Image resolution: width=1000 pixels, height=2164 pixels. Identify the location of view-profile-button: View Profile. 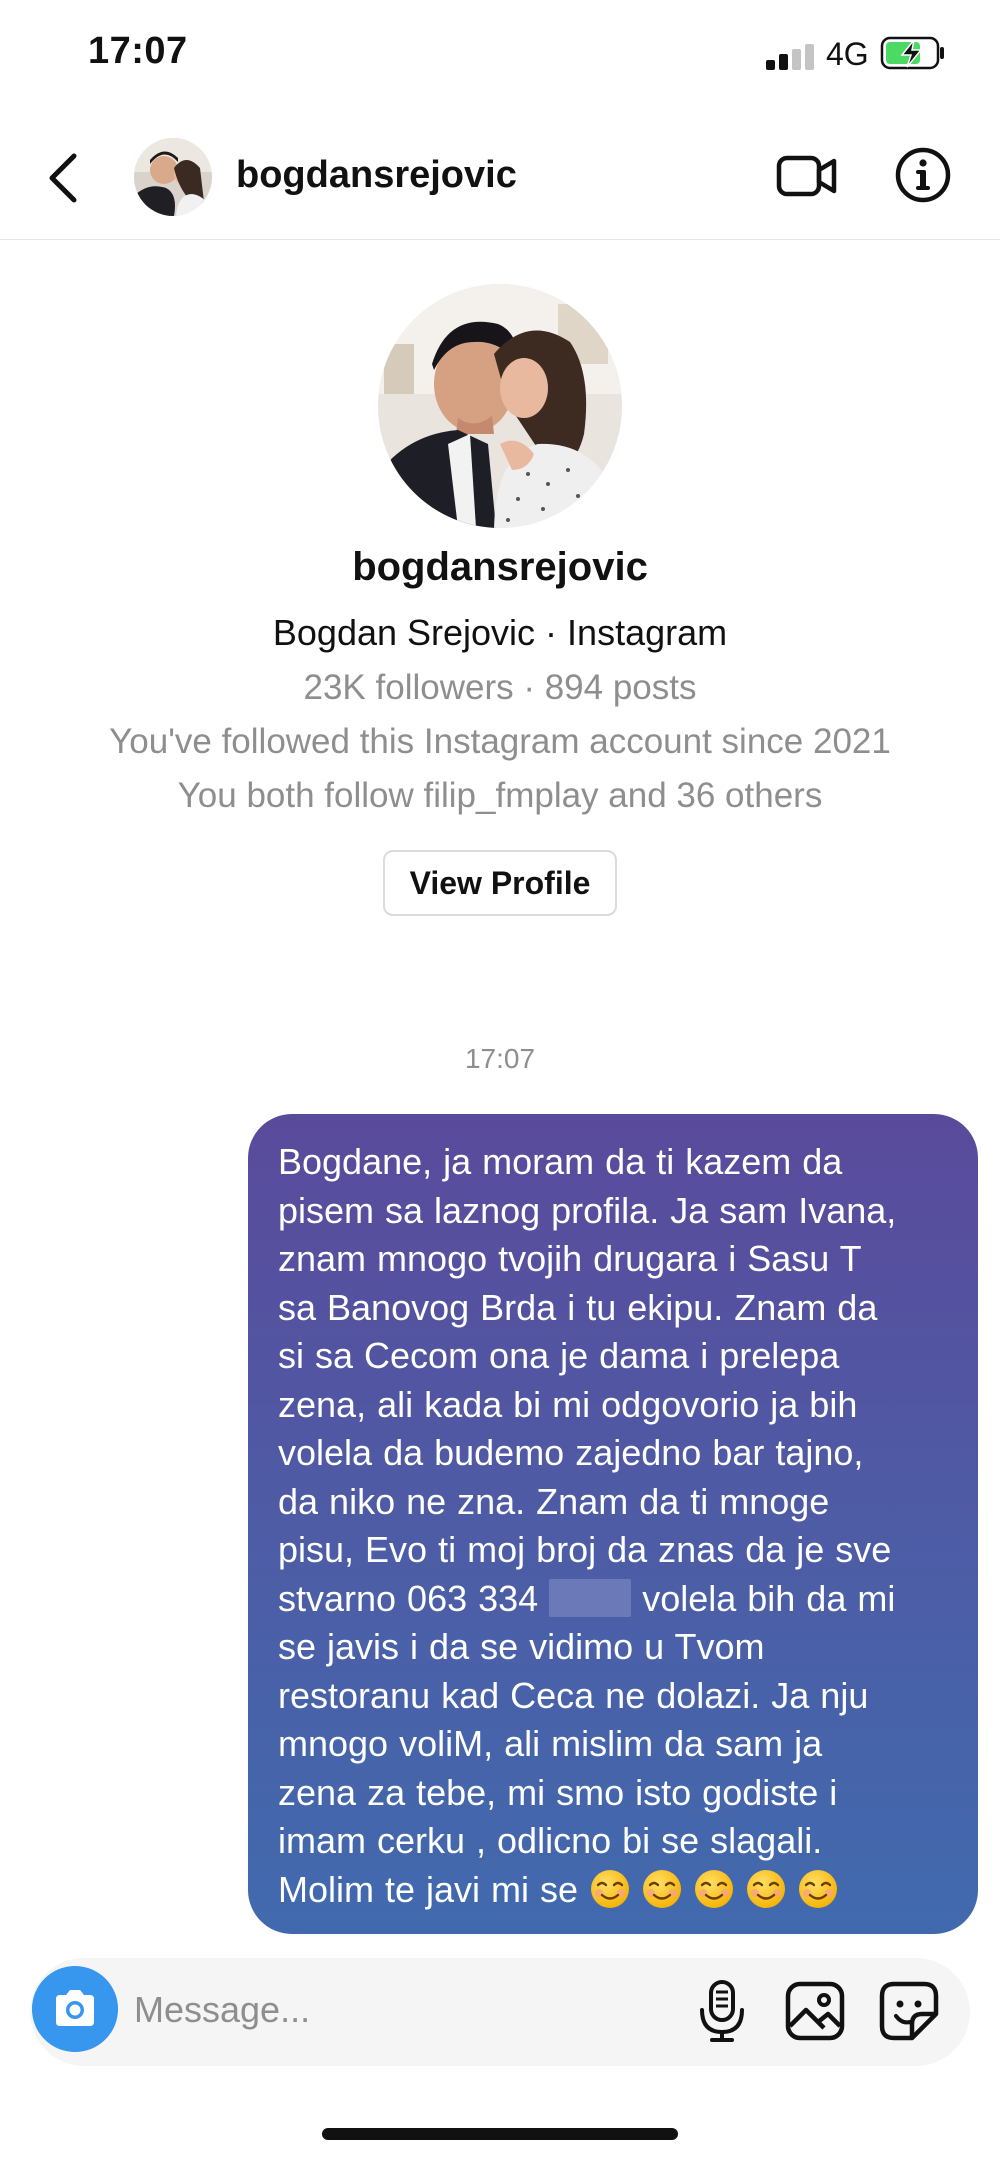
(500, 883).